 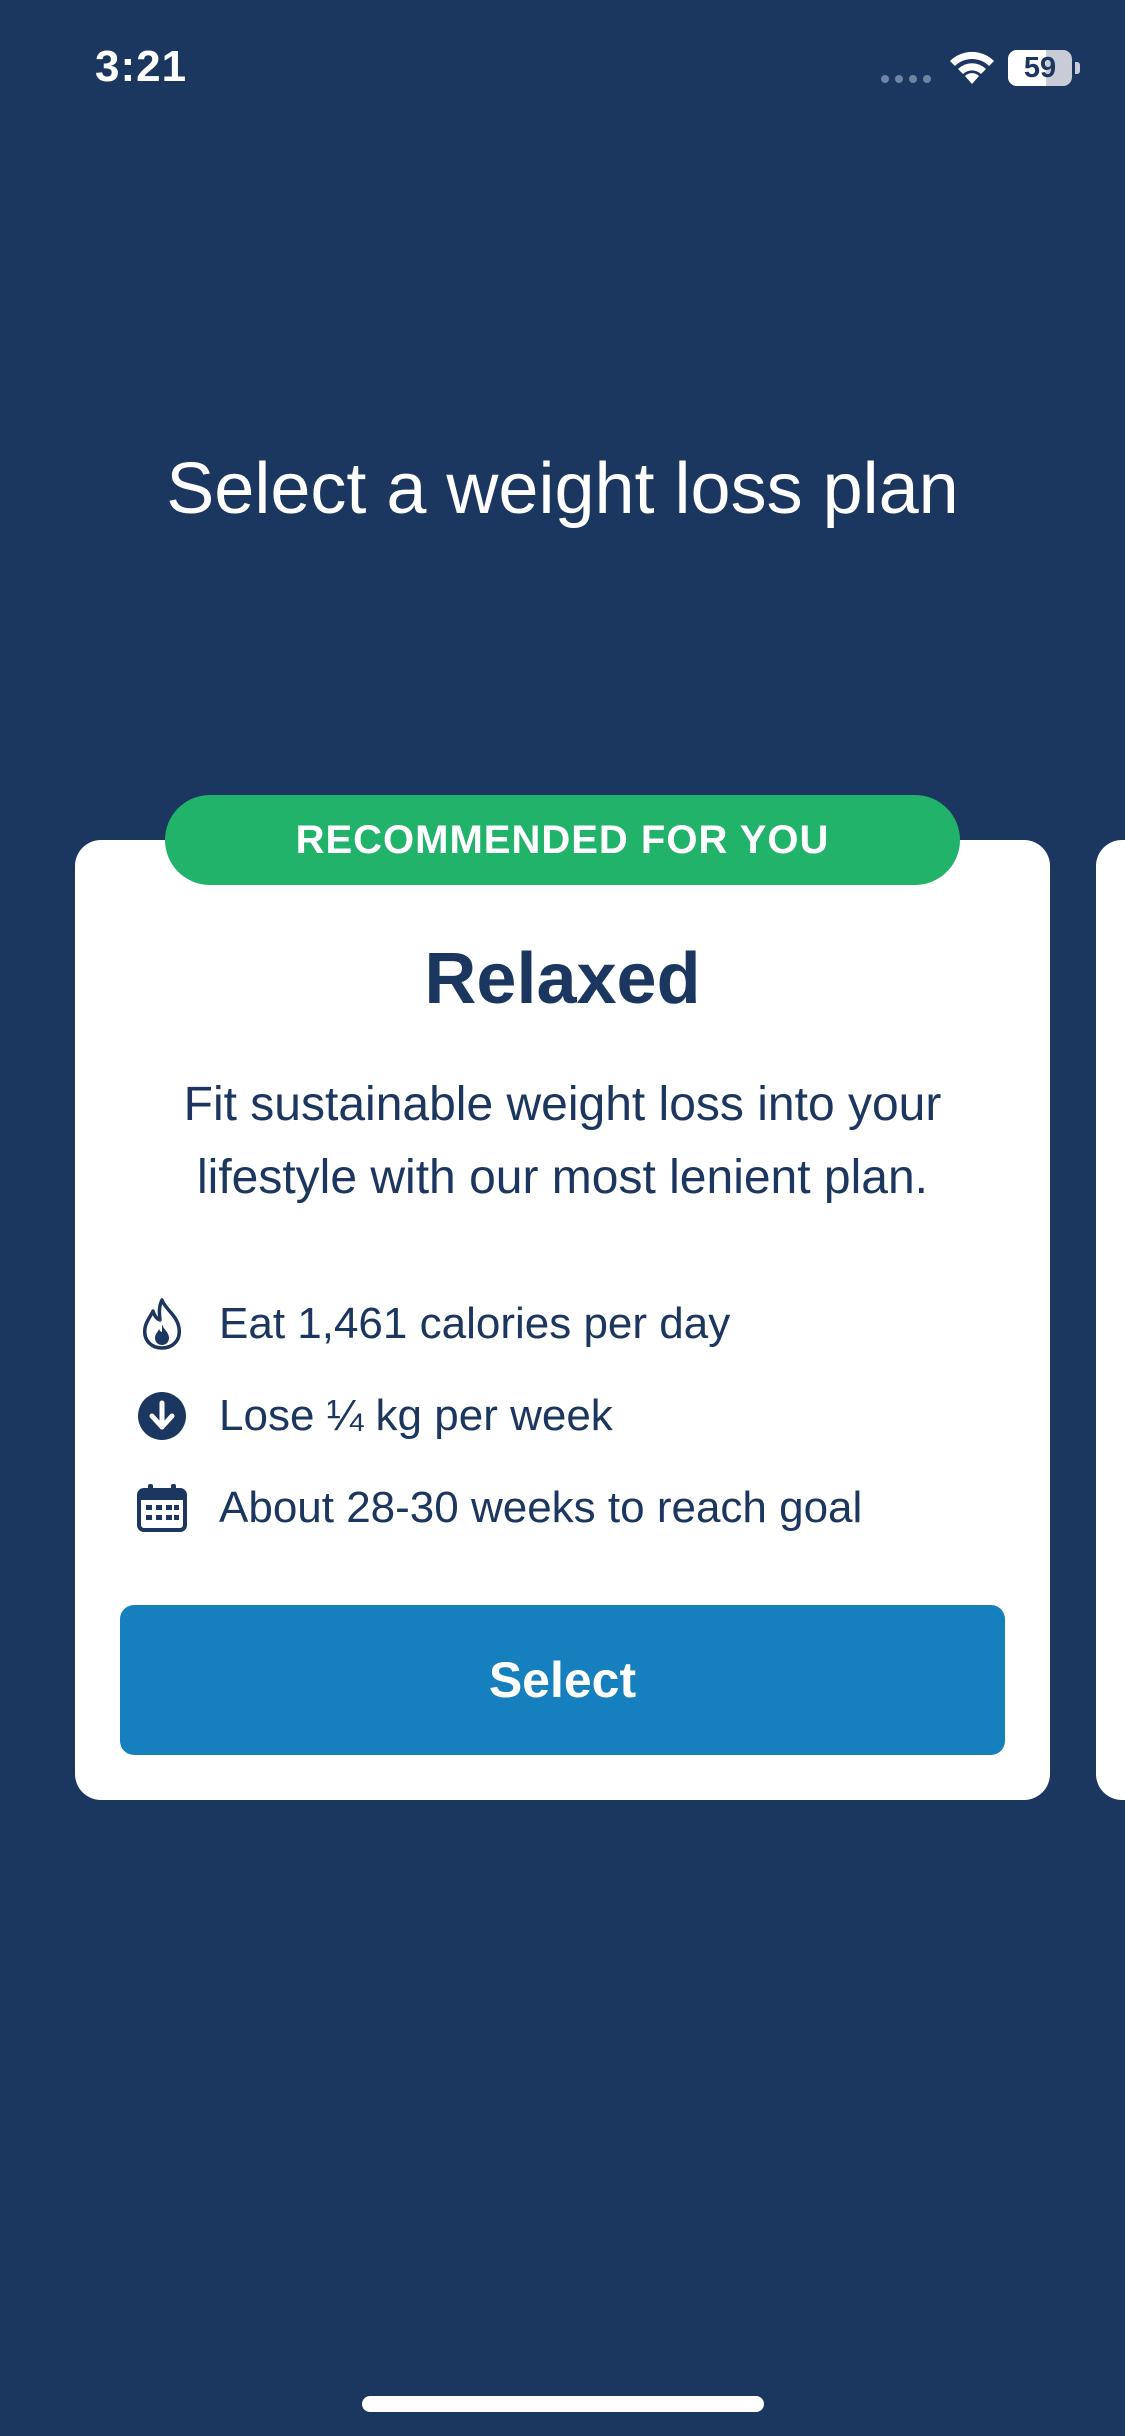 I want to click on home-indicator, so click(x=563, y=2404).